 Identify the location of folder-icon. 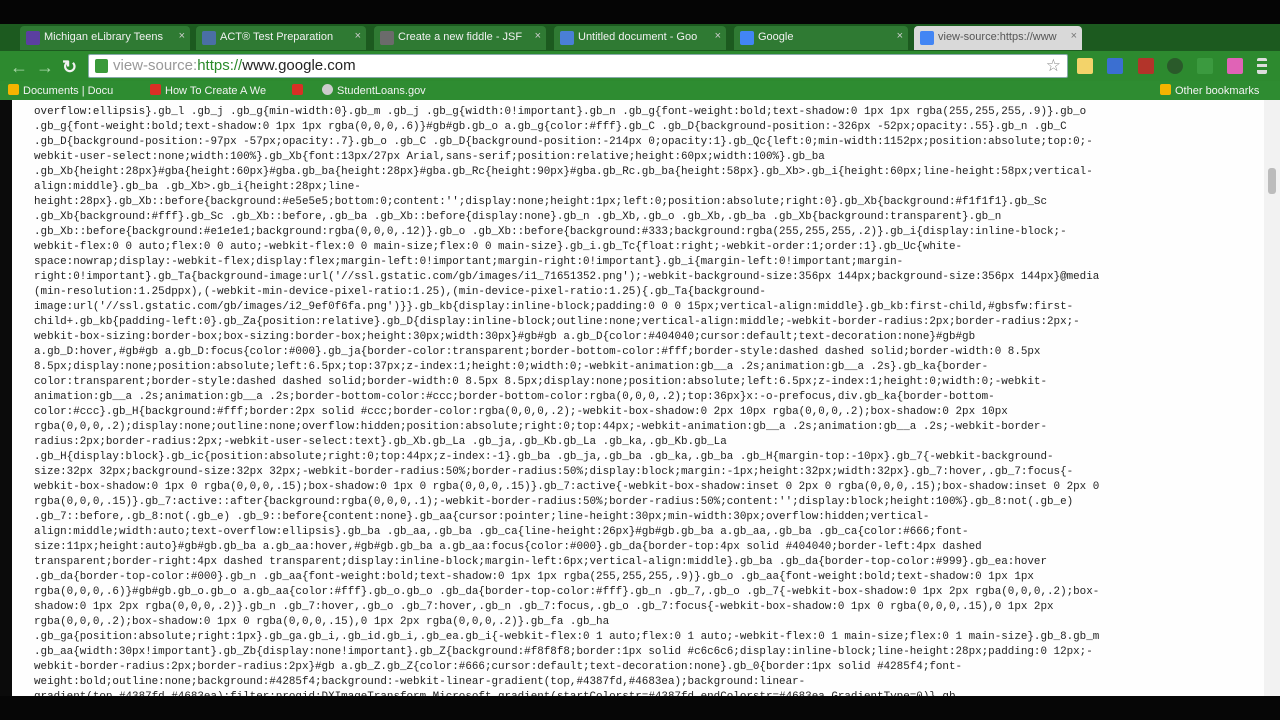
(1165, 89).